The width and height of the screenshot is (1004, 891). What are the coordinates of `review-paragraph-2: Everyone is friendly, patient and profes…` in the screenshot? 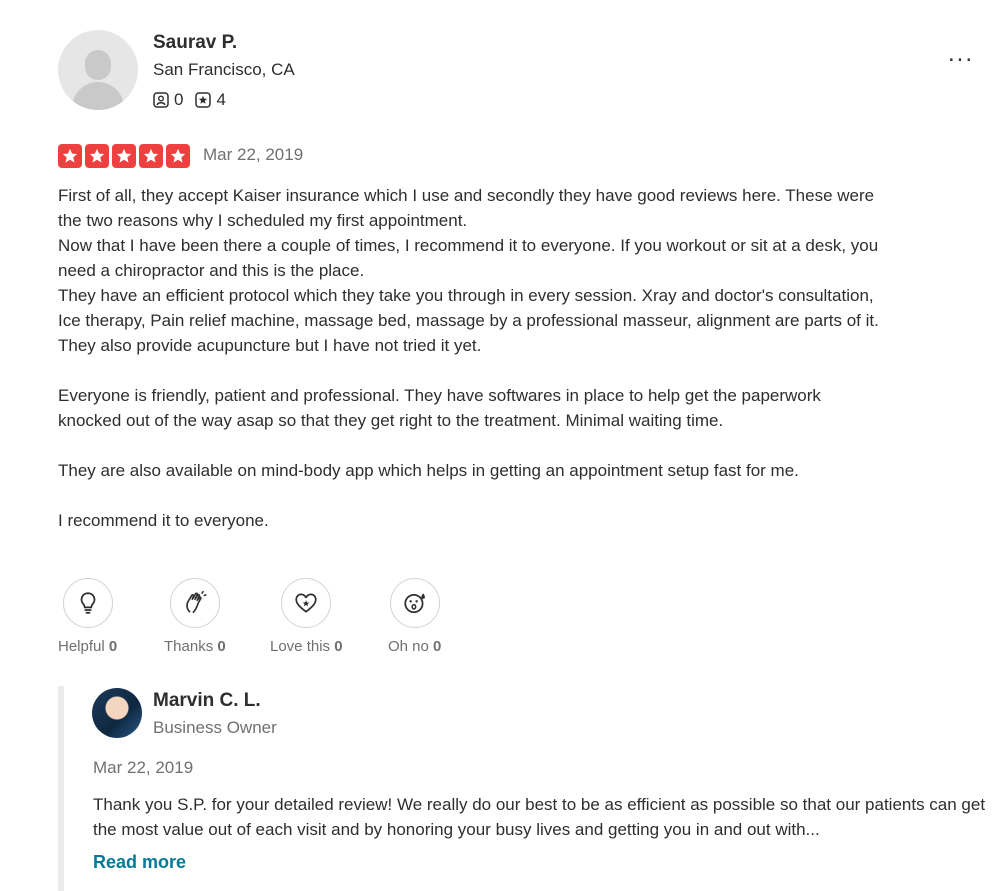 It's located at (439, 408).